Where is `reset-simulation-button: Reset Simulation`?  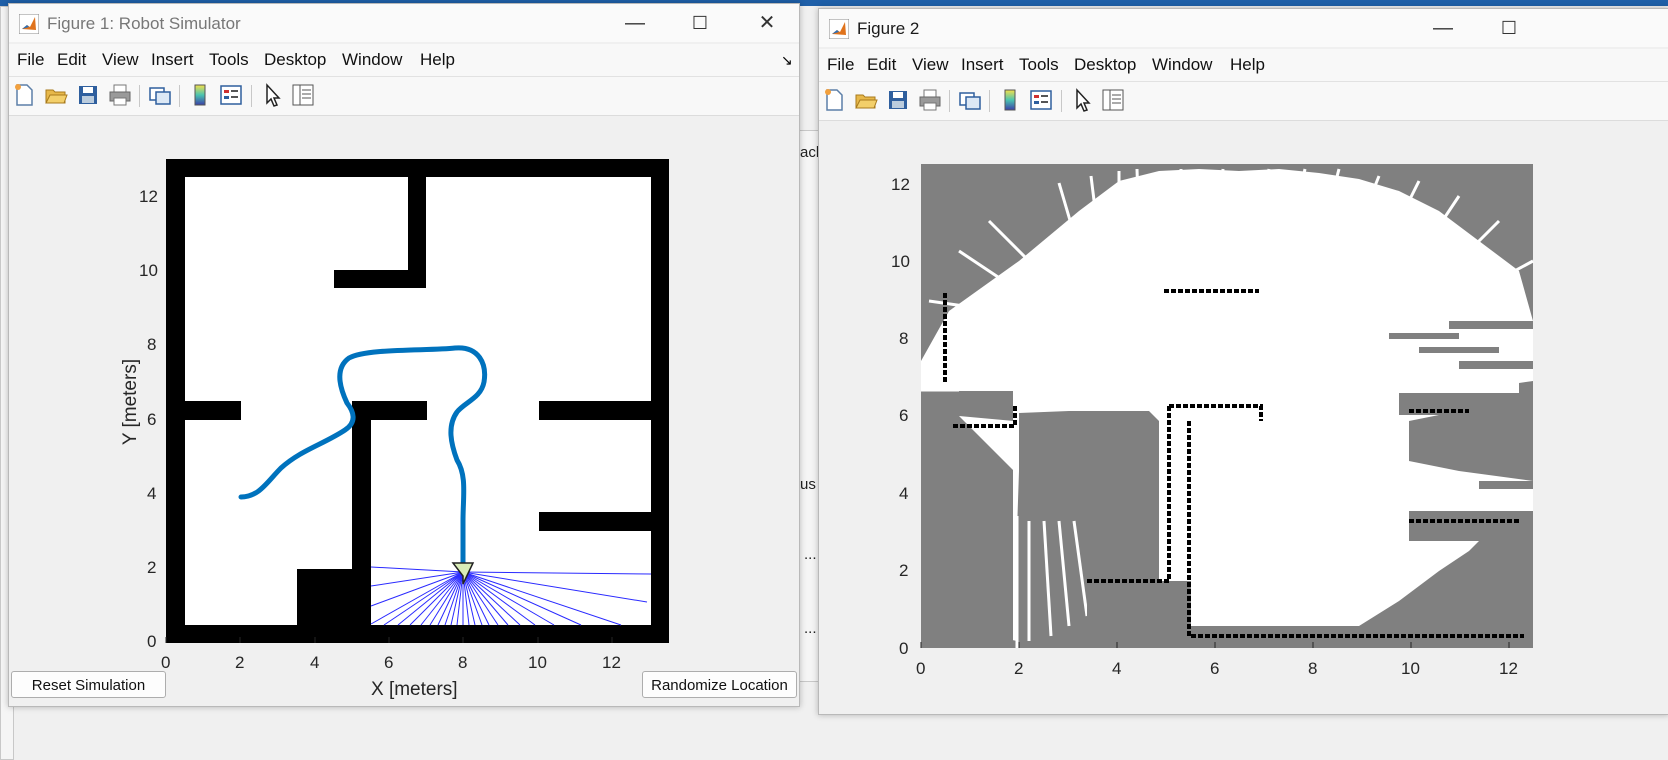 reset-simulation-button: Reset Simulation is located at coordinates (88, 684).